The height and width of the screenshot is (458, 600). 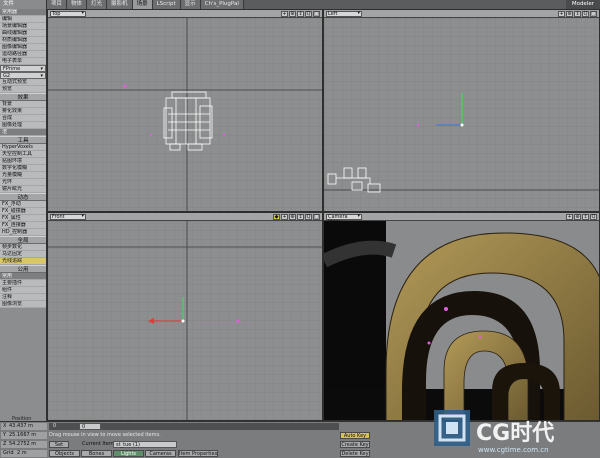 I want to click on sidebar-section-header: 动态, so click(x=23, y=197).